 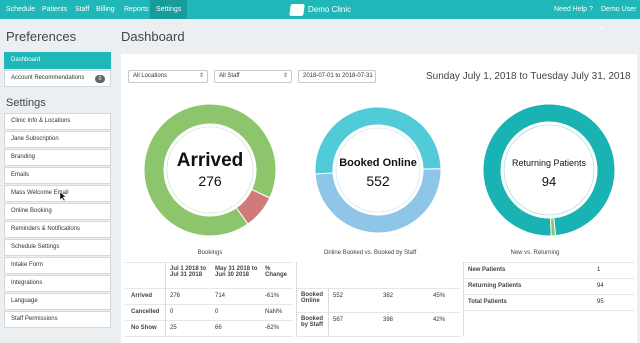 What do you see at coordinates (272, 296) in the screenshot?
I see `table-cell: -61%` at bounding box center [272, 296].